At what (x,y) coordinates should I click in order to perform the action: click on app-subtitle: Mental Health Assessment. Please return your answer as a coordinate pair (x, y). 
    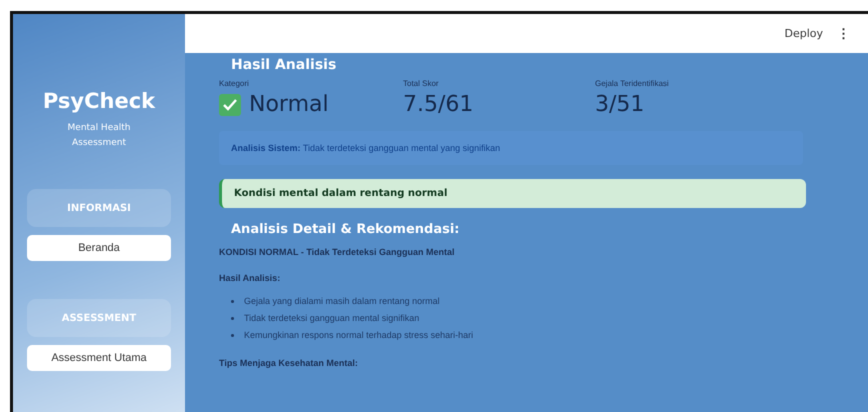
    Looking at the image, I should click on (99, 136).